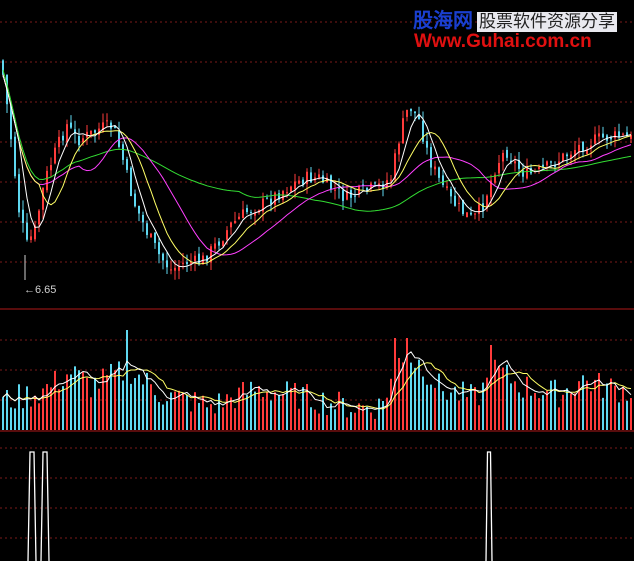  I want to click on volume-moving-averages, so click(317, 381).